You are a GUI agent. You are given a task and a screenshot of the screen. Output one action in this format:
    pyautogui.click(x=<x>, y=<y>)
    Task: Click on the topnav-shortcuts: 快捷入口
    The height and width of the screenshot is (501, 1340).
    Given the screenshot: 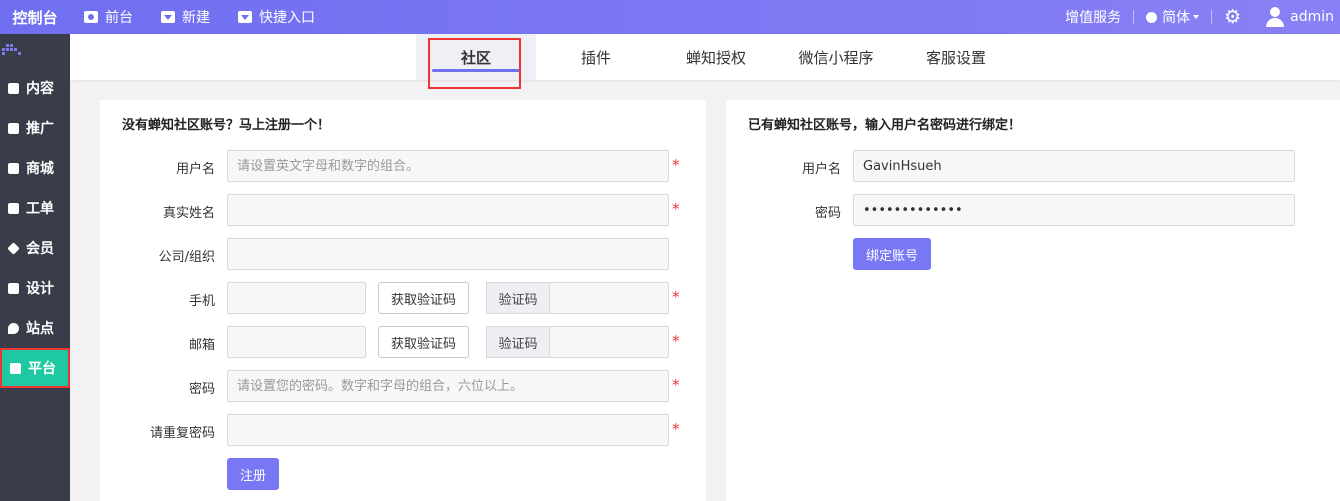 What is the action you would take?
    pyautogui.click(x=276, y=17)
    